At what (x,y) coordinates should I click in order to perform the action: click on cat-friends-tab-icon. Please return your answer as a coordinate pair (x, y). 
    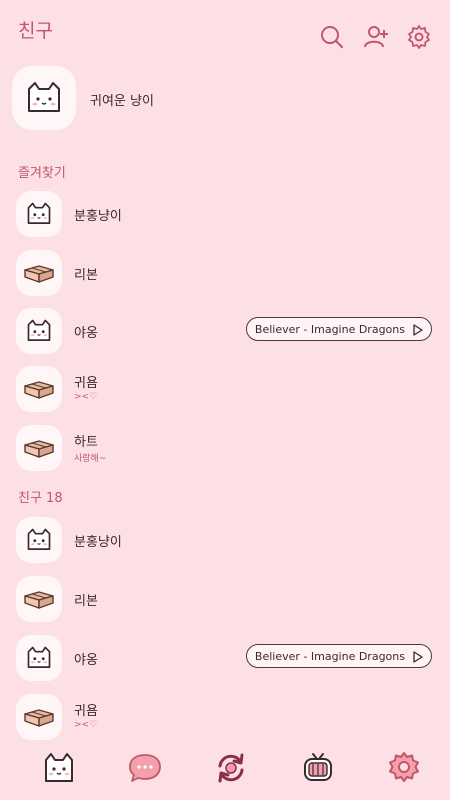
    Looking at the image, I should click on (59, 768).